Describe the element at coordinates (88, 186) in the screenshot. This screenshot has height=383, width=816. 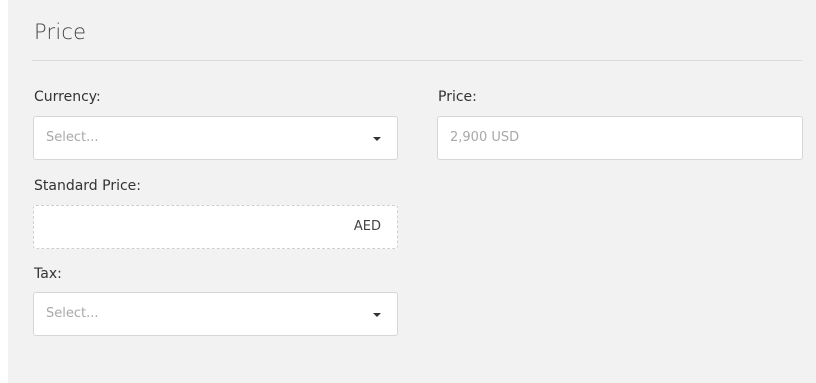
I see `standard-price-label: Standard Price:` at that location.